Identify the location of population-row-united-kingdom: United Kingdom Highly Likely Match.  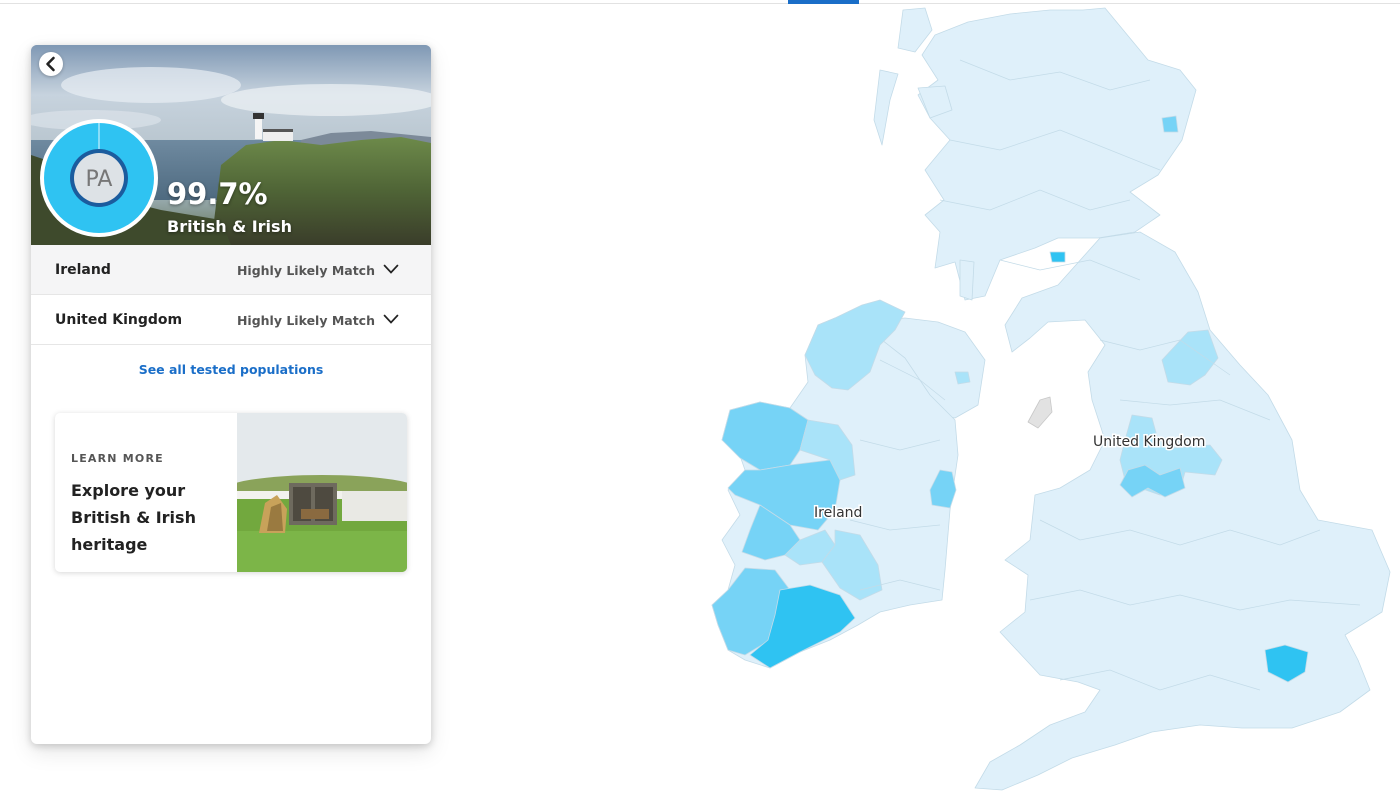
(231, 320).